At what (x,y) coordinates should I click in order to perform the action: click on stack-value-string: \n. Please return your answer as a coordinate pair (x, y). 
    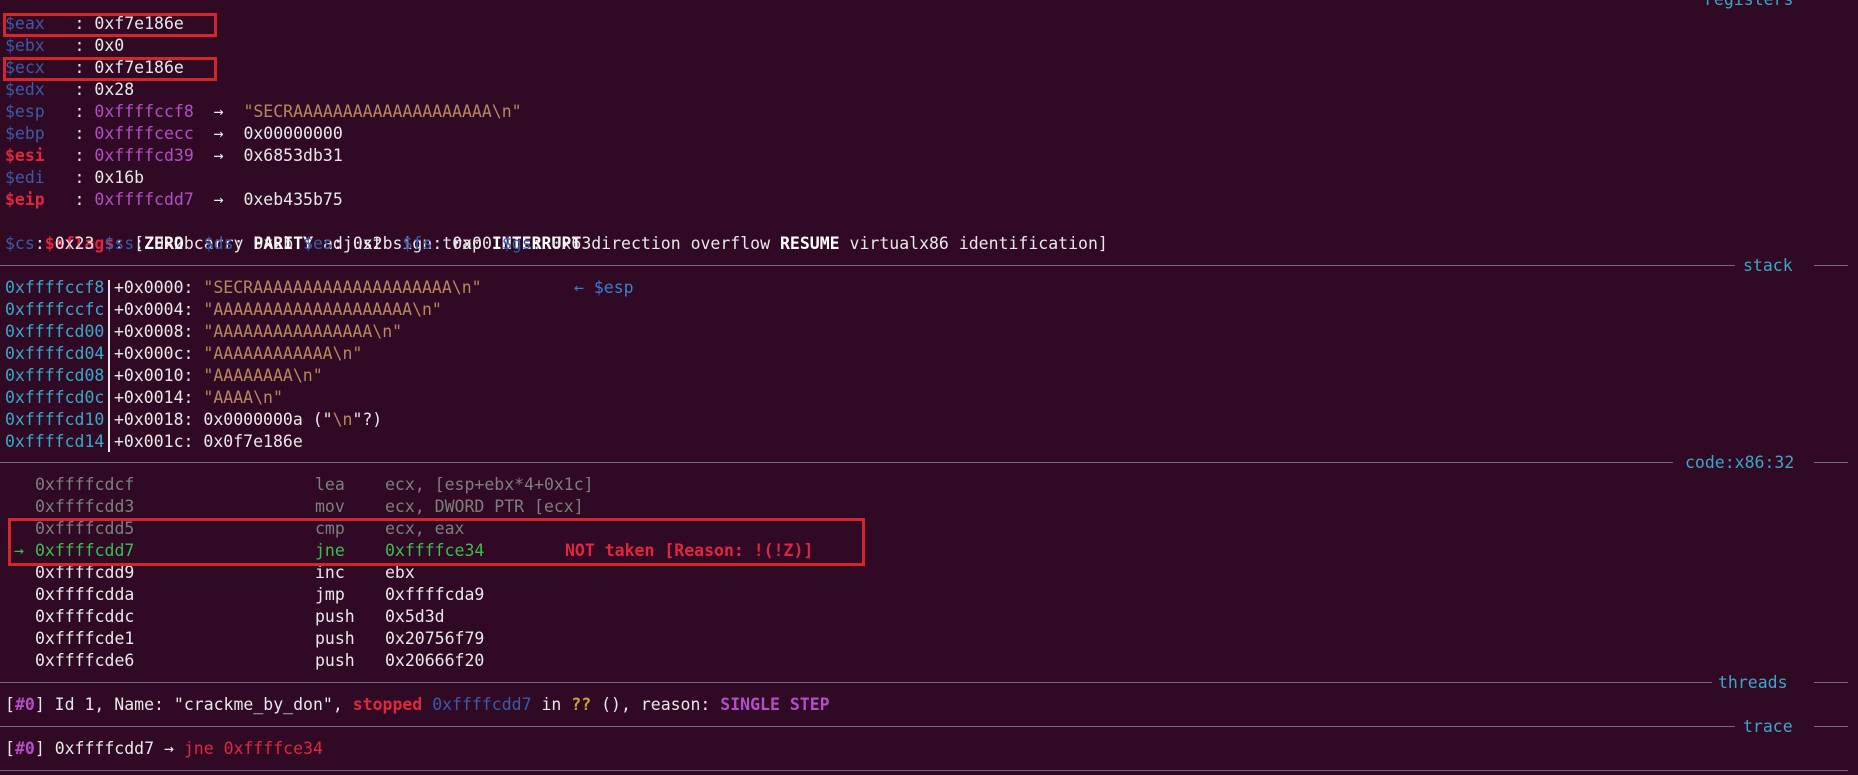
    Looking at the image, I should click on (342, 419).